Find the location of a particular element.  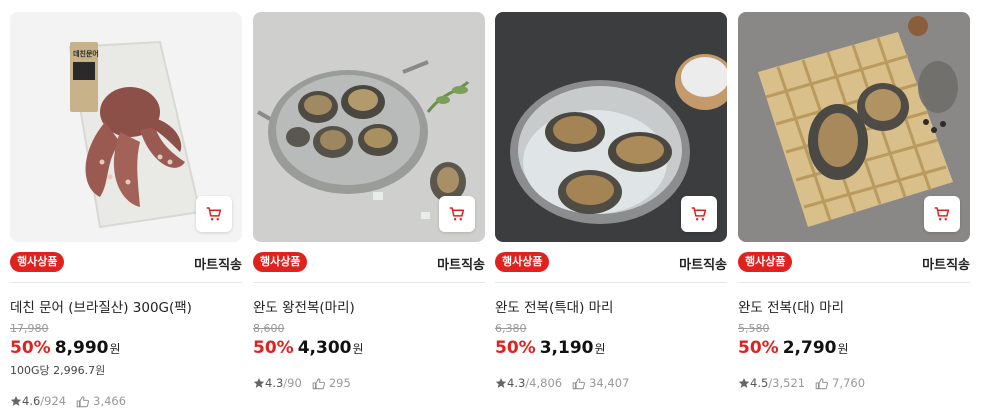

review-count: /924 is located at coordinates (53, 401).